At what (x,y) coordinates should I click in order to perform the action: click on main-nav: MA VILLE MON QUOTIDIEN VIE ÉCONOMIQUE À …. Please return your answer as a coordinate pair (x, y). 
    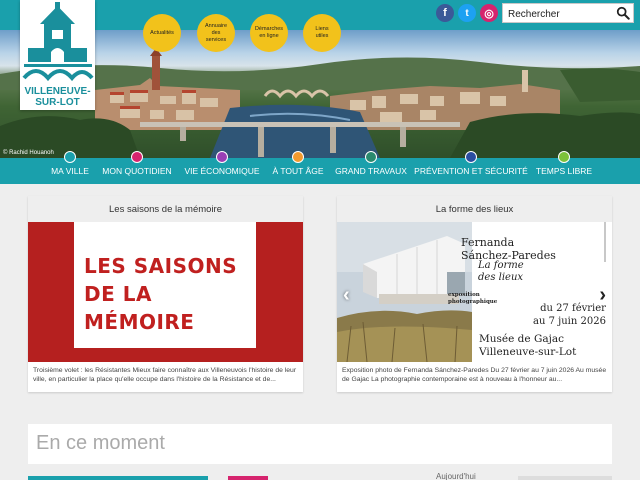
    Looking at the image, I should click on (320, 167).